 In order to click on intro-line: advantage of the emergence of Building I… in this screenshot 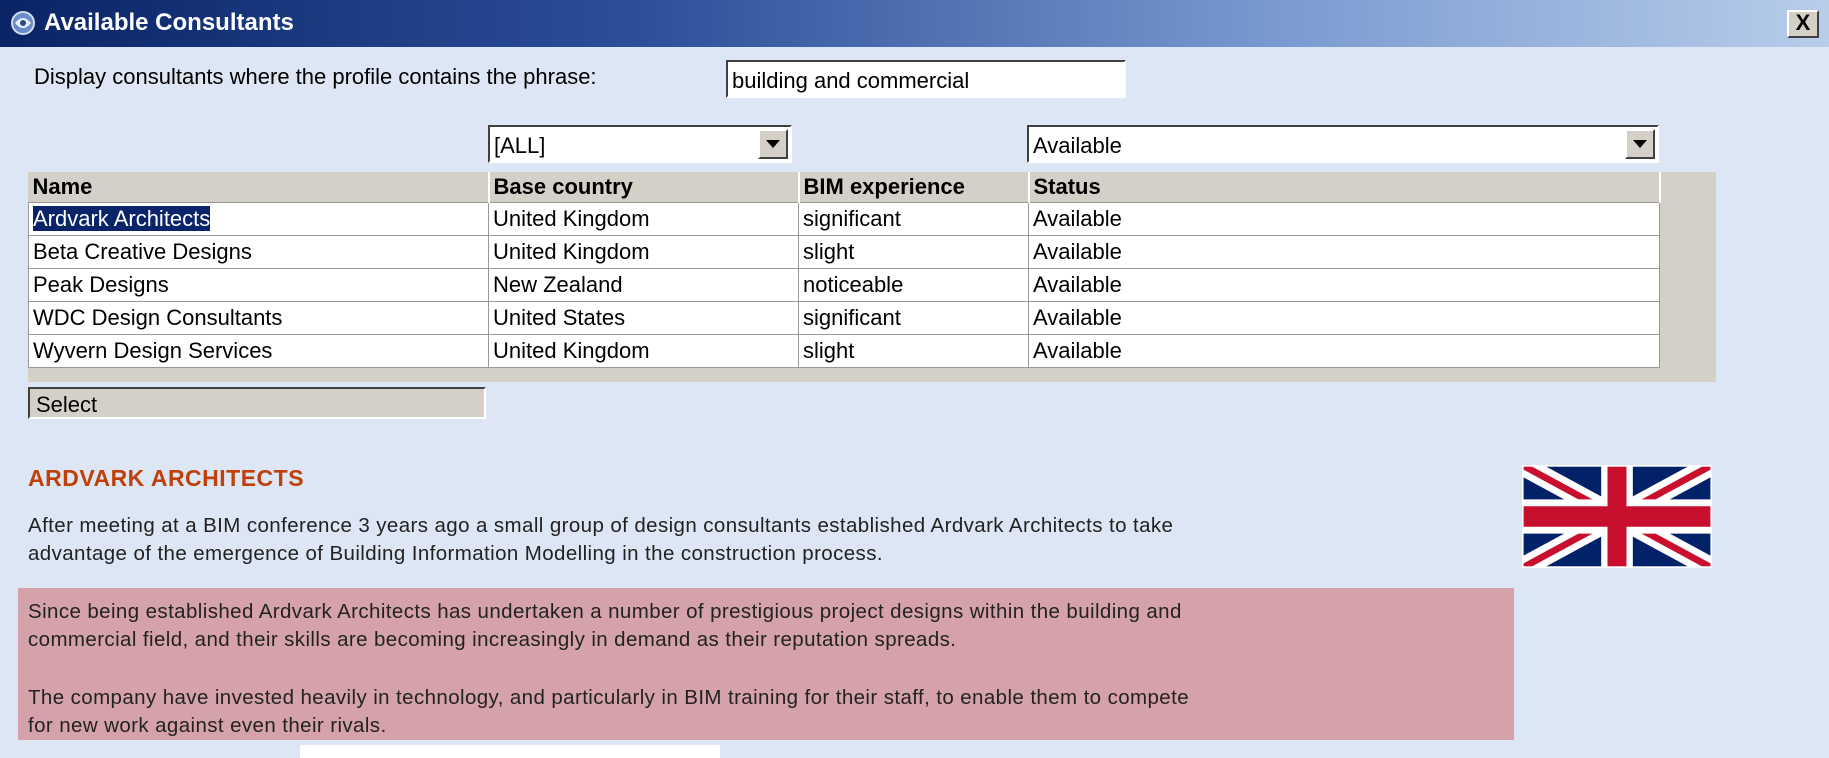, I will do `click(455, 553)`.